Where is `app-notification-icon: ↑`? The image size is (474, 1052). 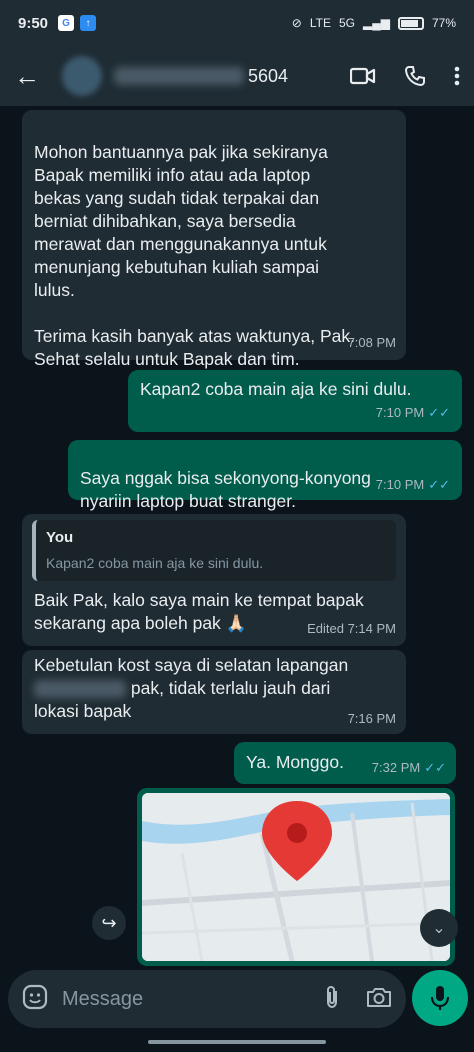
app-notification-icon: ↑ is located at coordinates (88, 23).